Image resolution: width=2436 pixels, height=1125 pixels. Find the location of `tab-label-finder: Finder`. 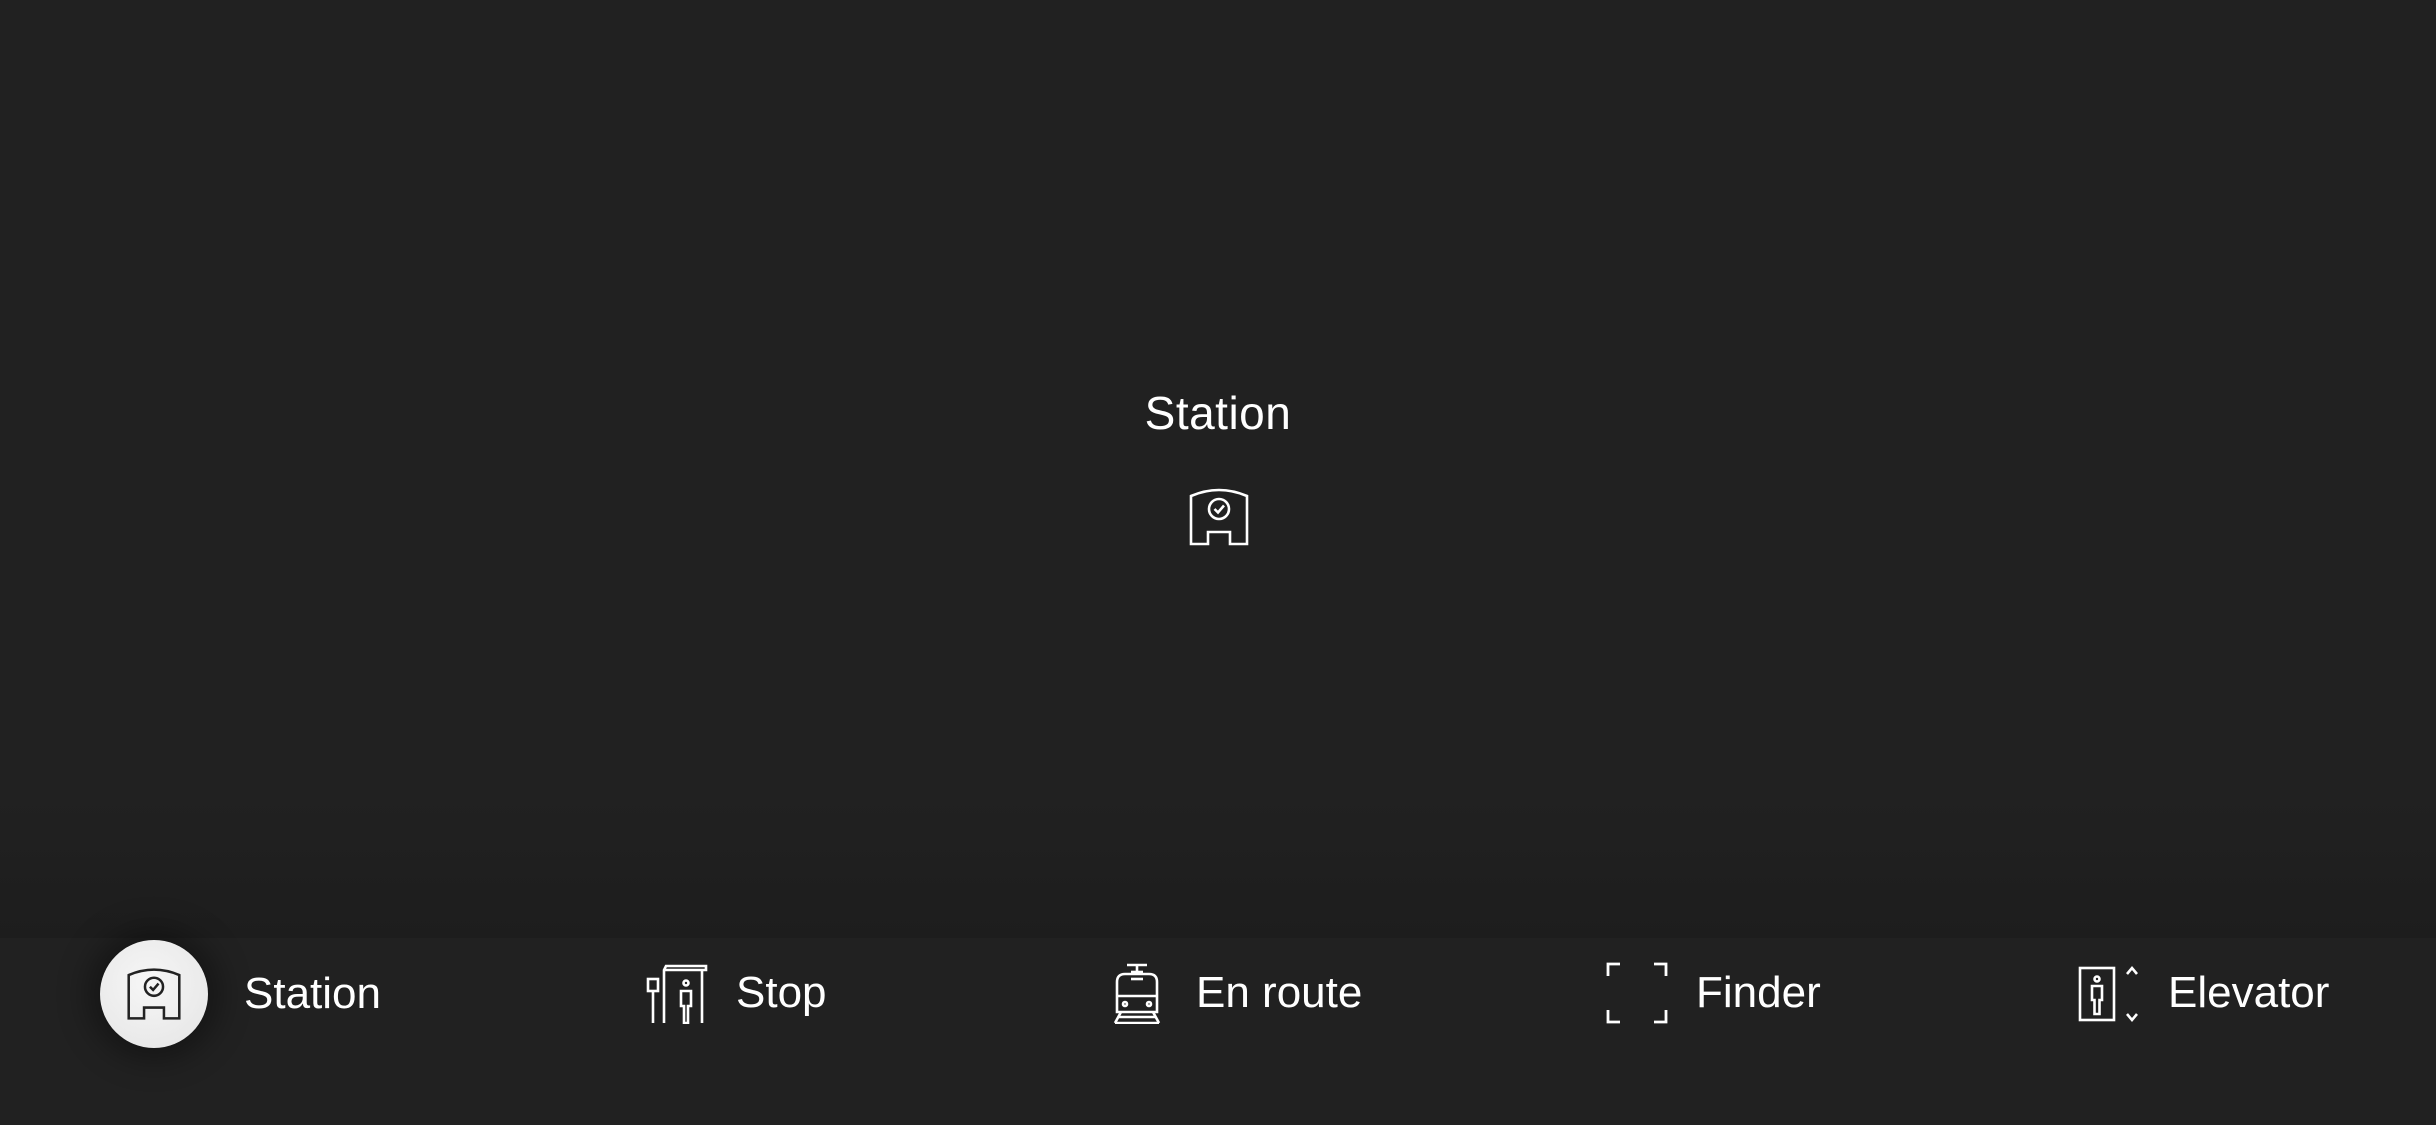

tab-label-finder: Finder is located at coordinates (1758, 992).